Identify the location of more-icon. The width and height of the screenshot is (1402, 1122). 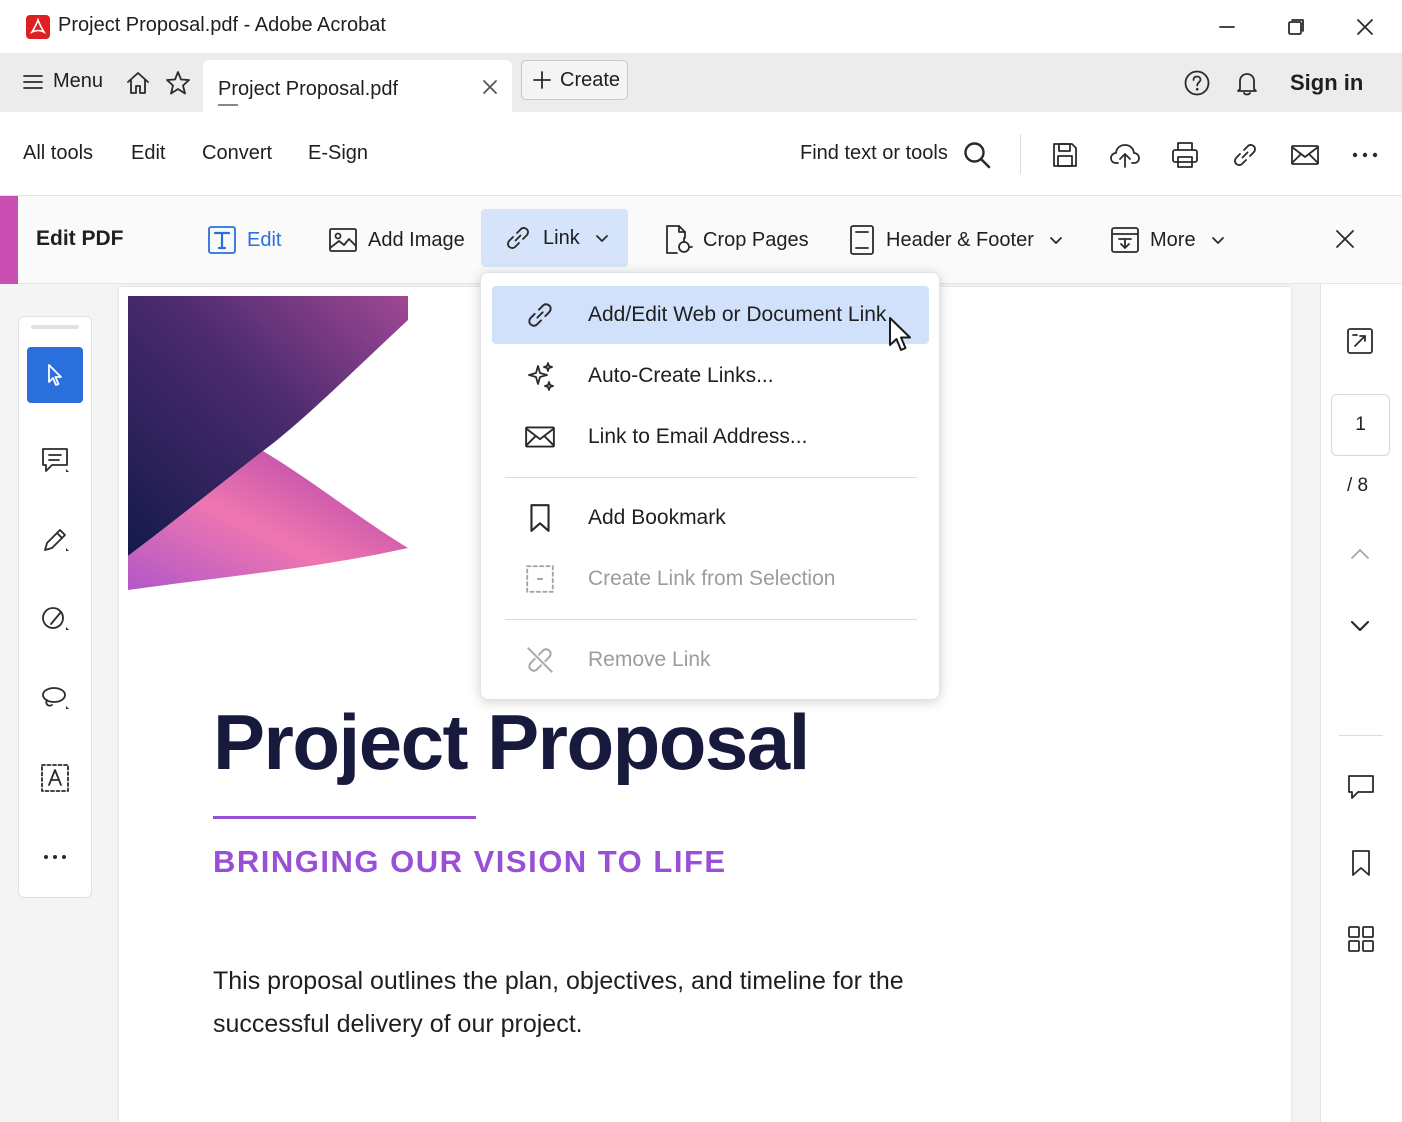
(1365, 155).